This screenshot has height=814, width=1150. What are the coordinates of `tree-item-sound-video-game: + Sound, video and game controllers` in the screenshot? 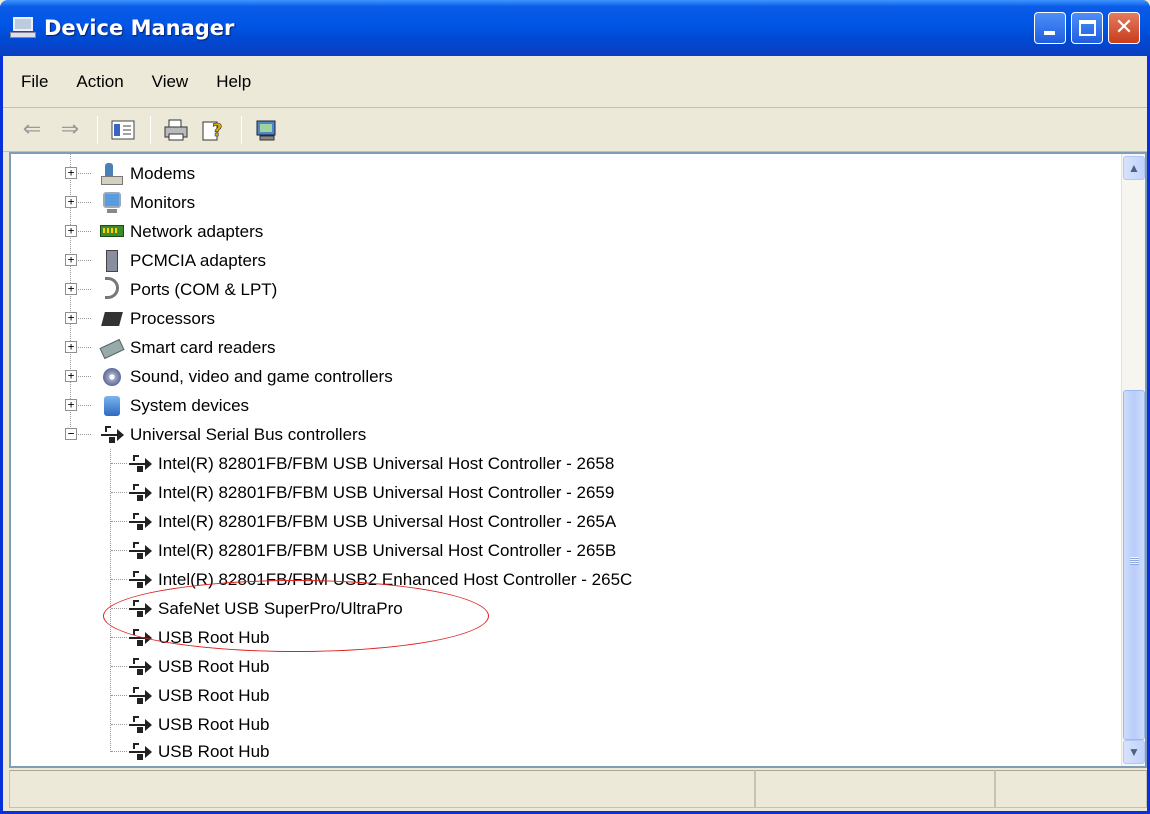 It's located at (229, 376).